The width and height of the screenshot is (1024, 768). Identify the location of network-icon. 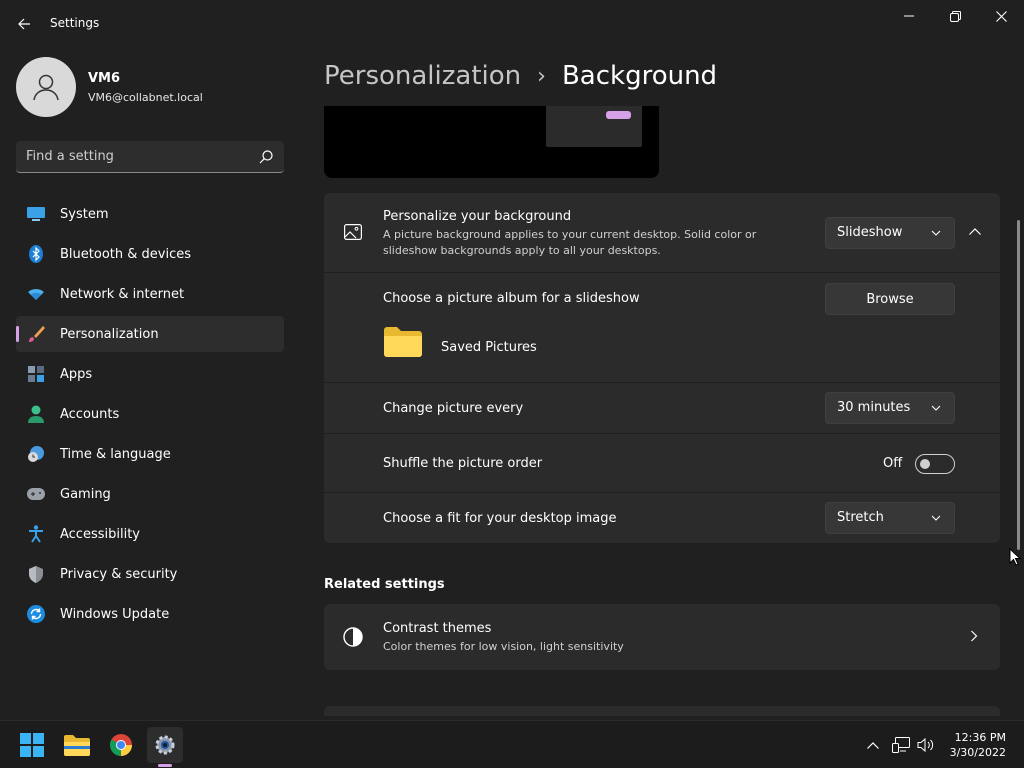
(901, 745).